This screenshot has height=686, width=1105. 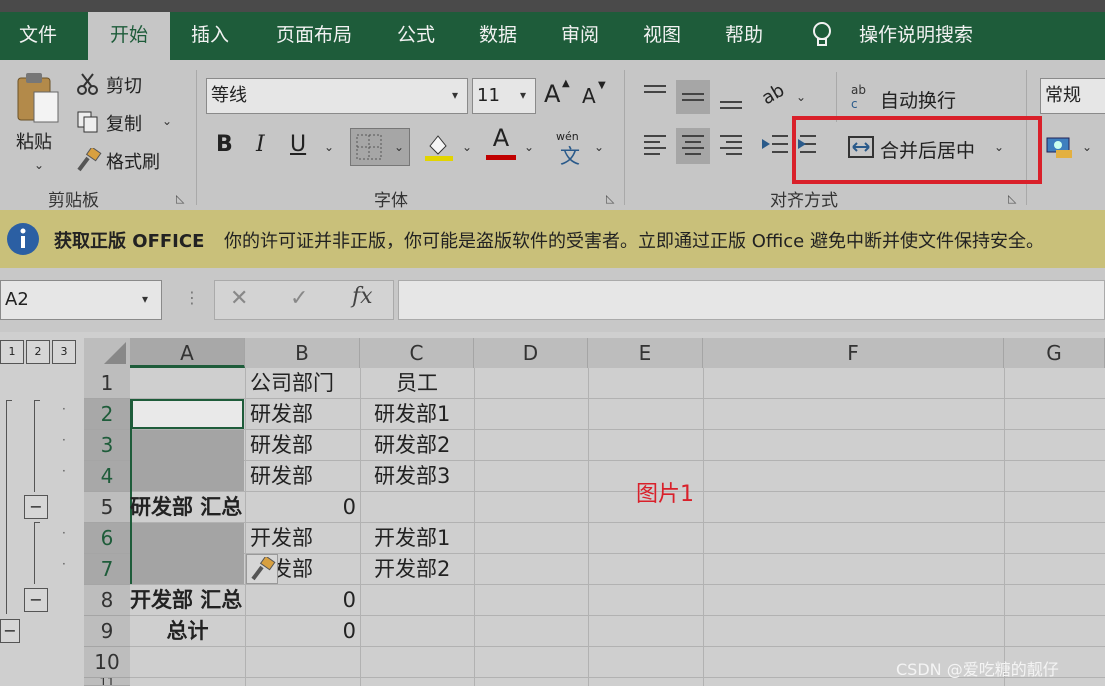 What do you see at coordinates (167, 121) in the screenshot?
I see `copy-dropdown: ⌄` at bounding box center [167, 121].